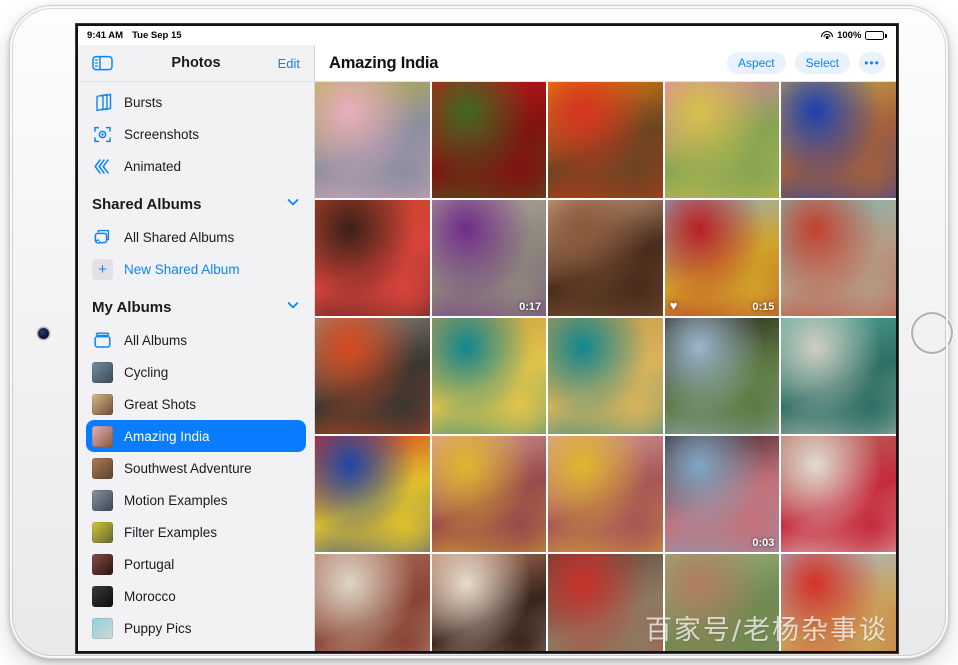  What do you see at coordinates (827, 35) in the screenshot?
I see `wifi-icon` at bounding box center [827, 35].